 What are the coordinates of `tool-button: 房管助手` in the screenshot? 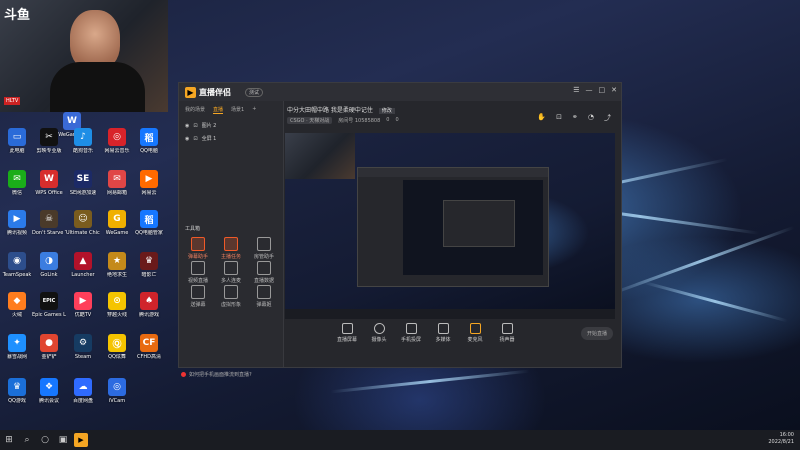 It's located at (264, 248).